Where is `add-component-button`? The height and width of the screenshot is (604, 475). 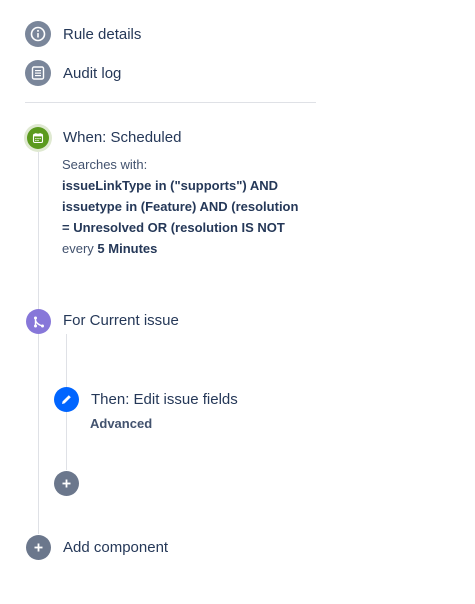
add-component-button is located at coordinates (38, 547).